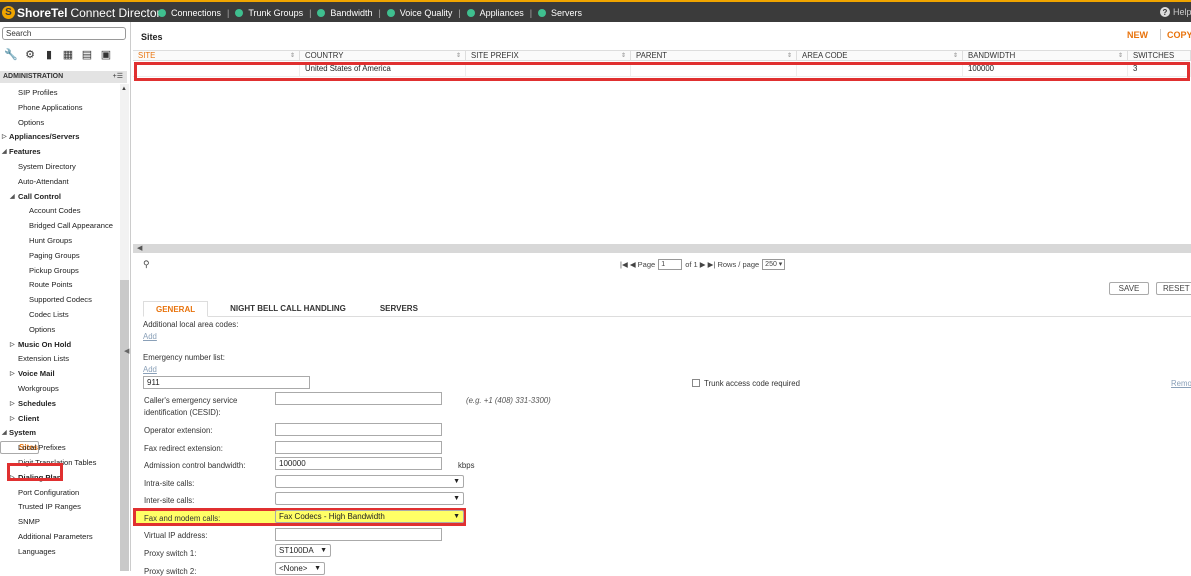 Image resolution: width=1191 pixels, height=576 pixels. Describe the element at coordinates (369, 481) in the screenshot. I see `intra-site-select: ▼` at that location.